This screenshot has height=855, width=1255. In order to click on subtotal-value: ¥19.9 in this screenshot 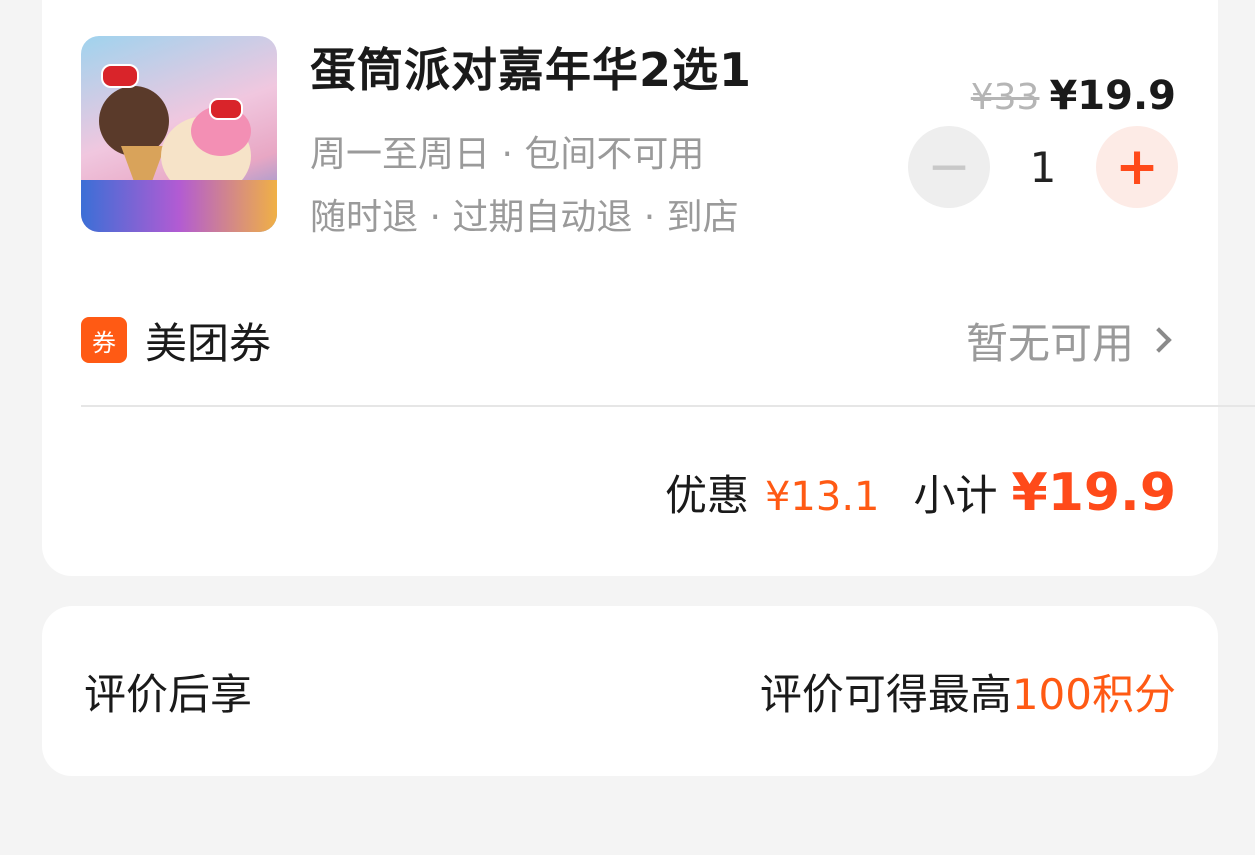, I will do `click(1093, 493)`.